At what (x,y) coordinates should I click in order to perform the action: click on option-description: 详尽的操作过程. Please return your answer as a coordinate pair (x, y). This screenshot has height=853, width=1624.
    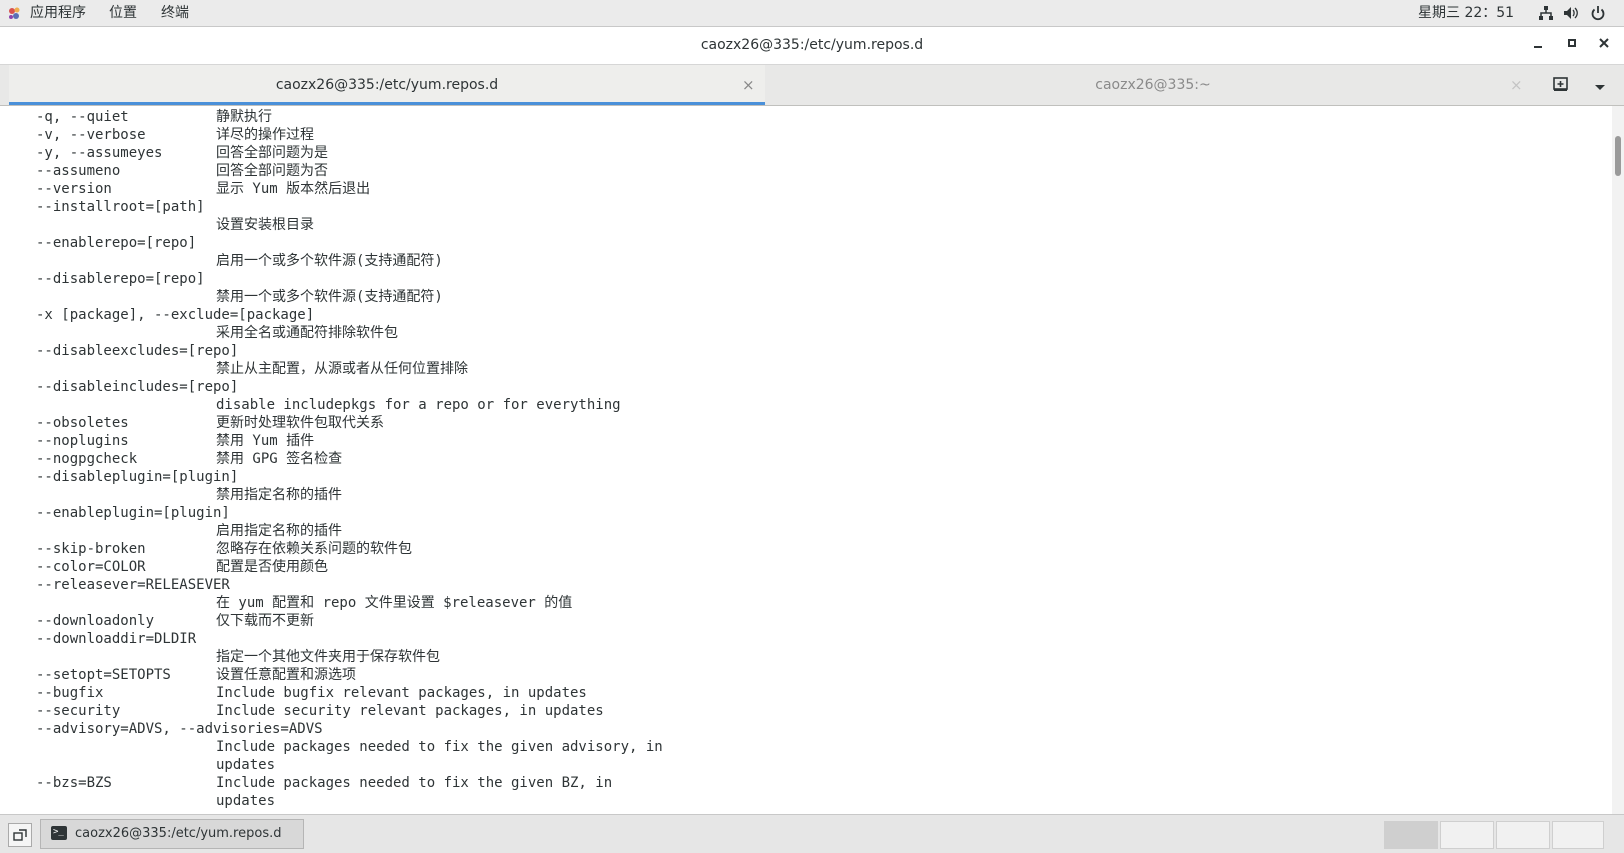
    Looking at the image, I should click on (265, 135).